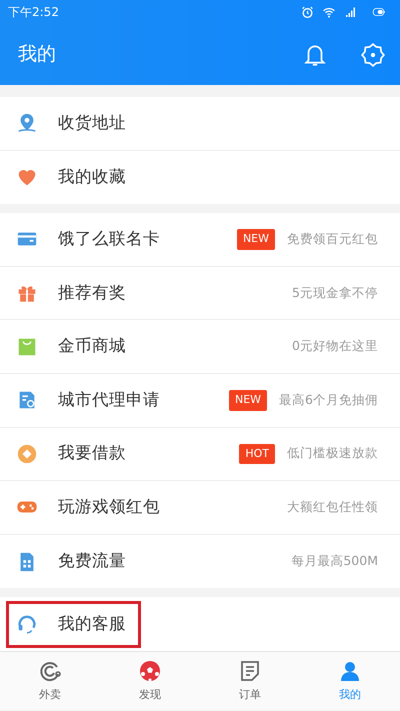 The height and width of the screenshot is (711, 400). Describe the element at coordinates (92, 623) in the screenshot. I see `menu-label: 我的客服` at that location.